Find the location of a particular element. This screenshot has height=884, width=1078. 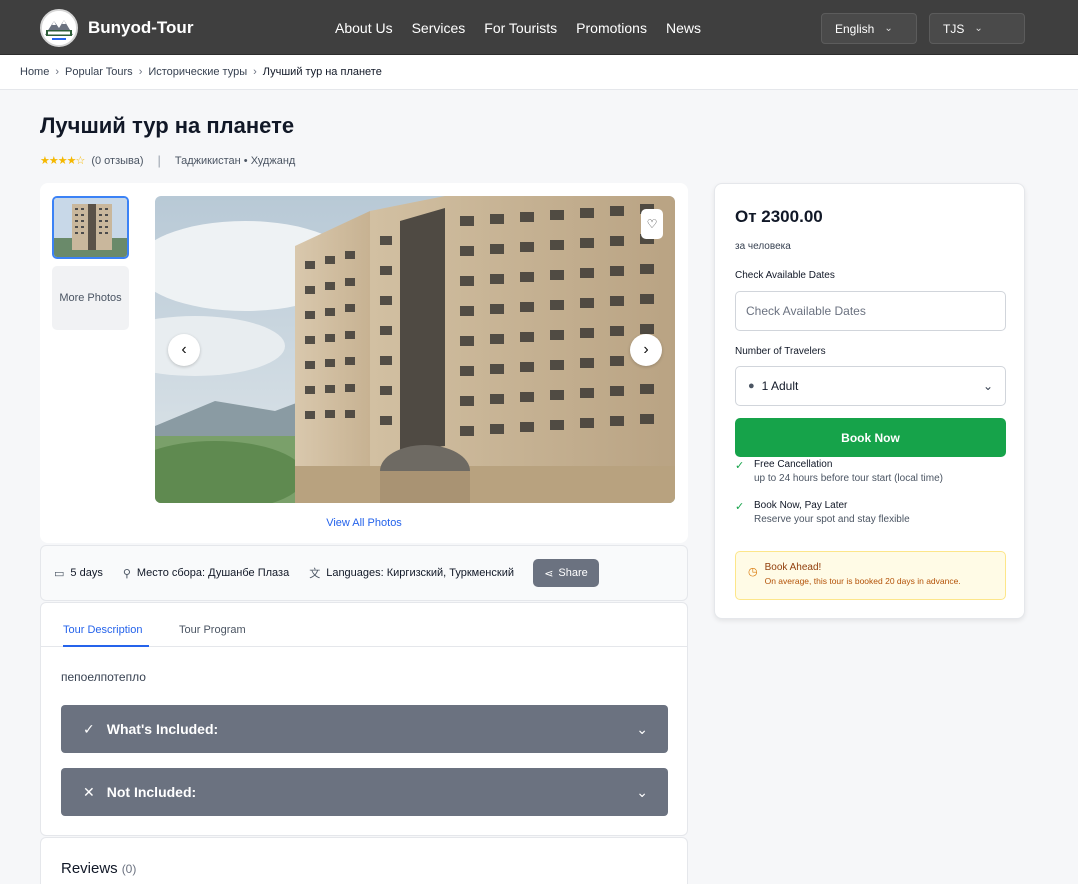

calendar-icon: ▭ is located at coordinates (59, 573).